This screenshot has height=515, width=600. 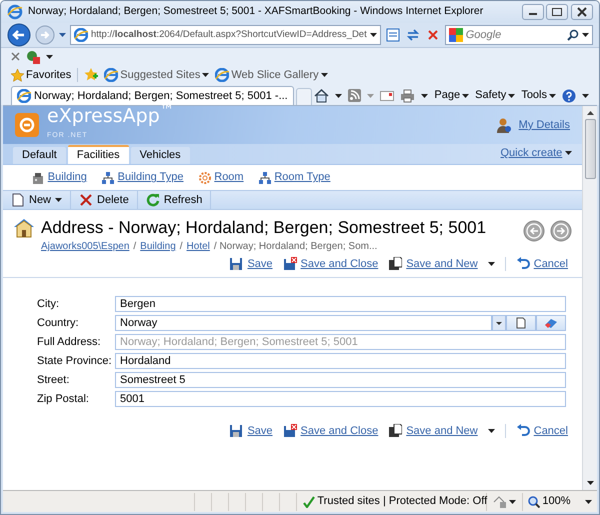 I want to click on eraser-icon, so click(x=551, y=323).